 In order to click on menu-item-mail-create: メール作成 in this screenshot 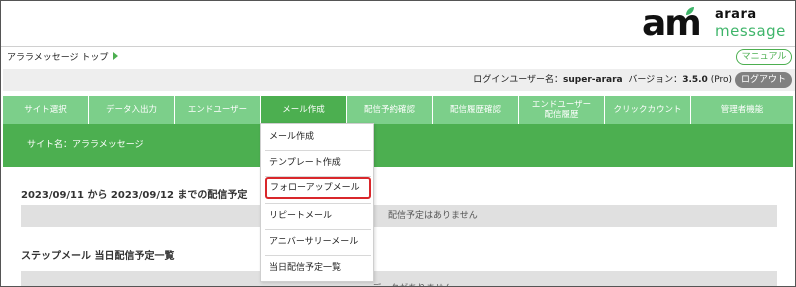, I will do `click(318, 137)`.